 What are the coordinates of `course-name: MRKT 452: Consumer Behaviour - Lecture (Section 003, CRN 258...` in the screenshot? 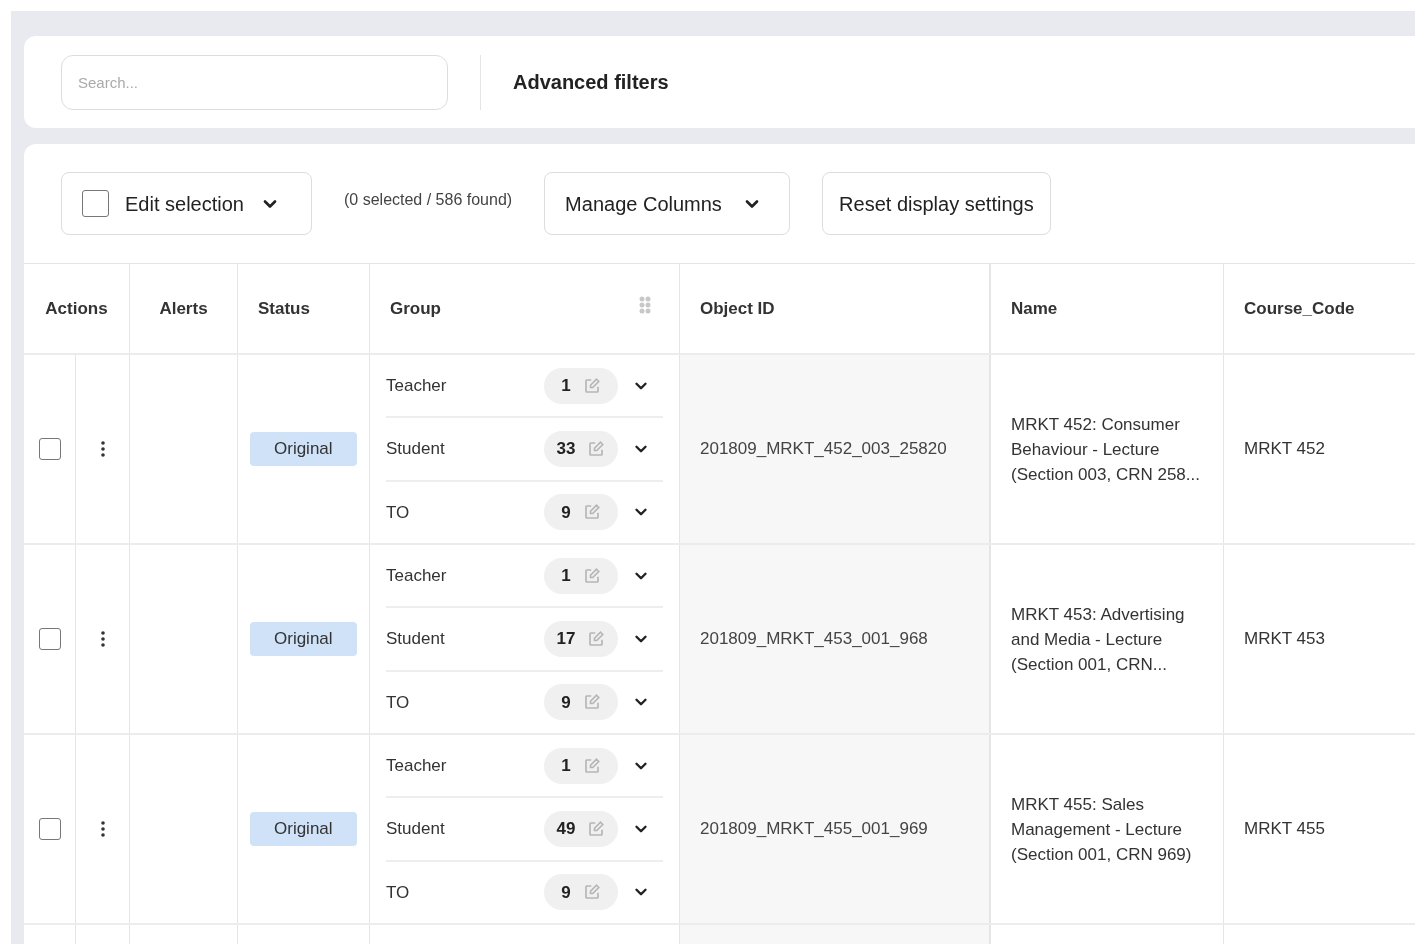 It's located at (1106, 449).